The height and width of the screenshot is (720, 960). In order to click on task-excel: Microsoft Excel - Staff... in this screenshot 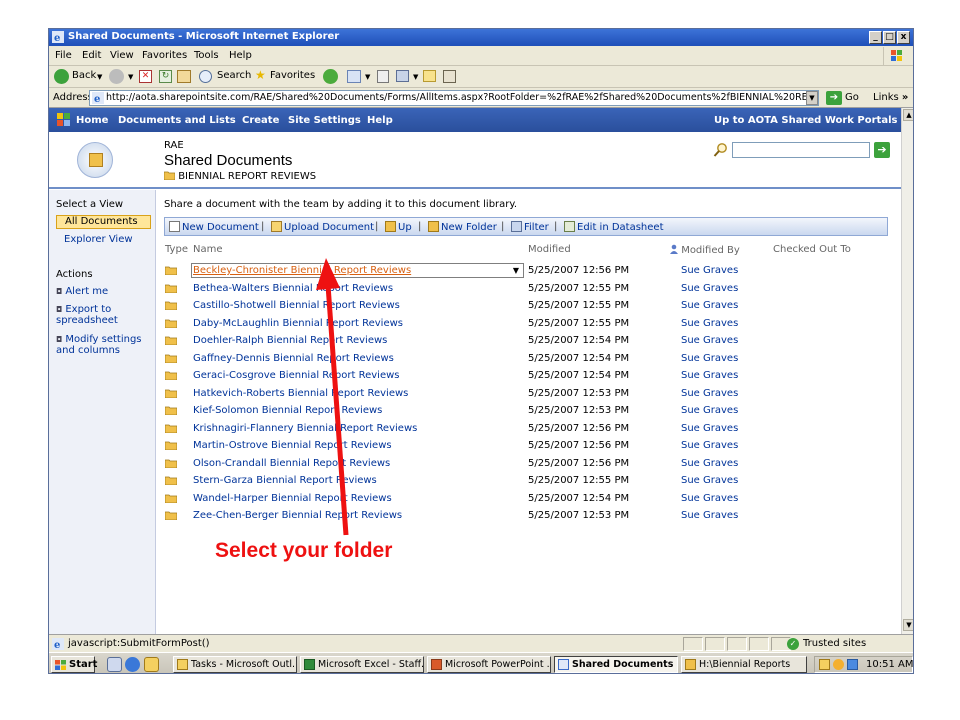, I will do `click(362, 664)`.